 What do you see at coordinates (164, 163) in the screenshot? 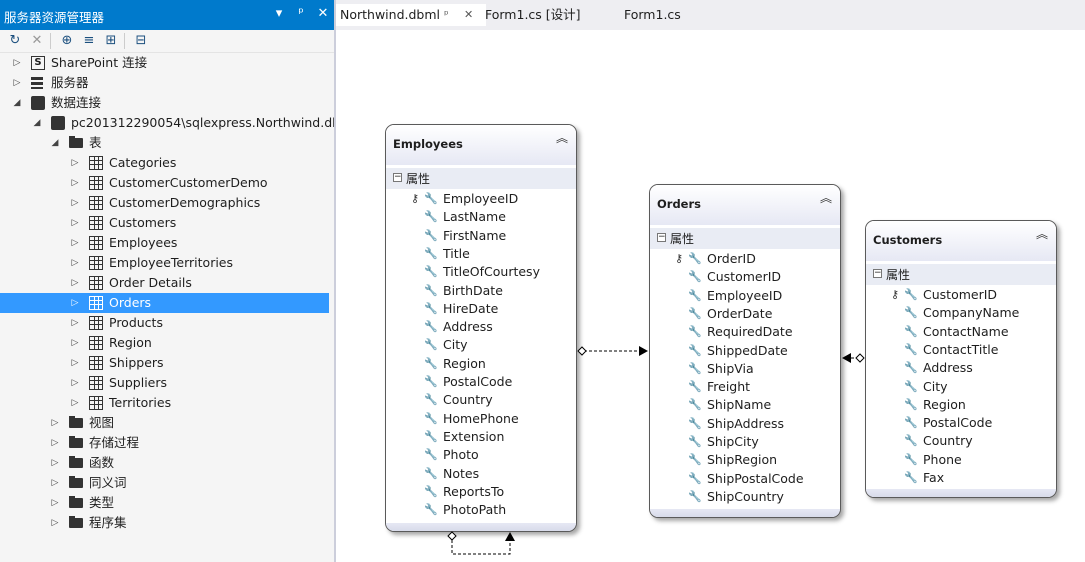
I see `tree-item: ▷ Categories` at bounding box center [164, 163].